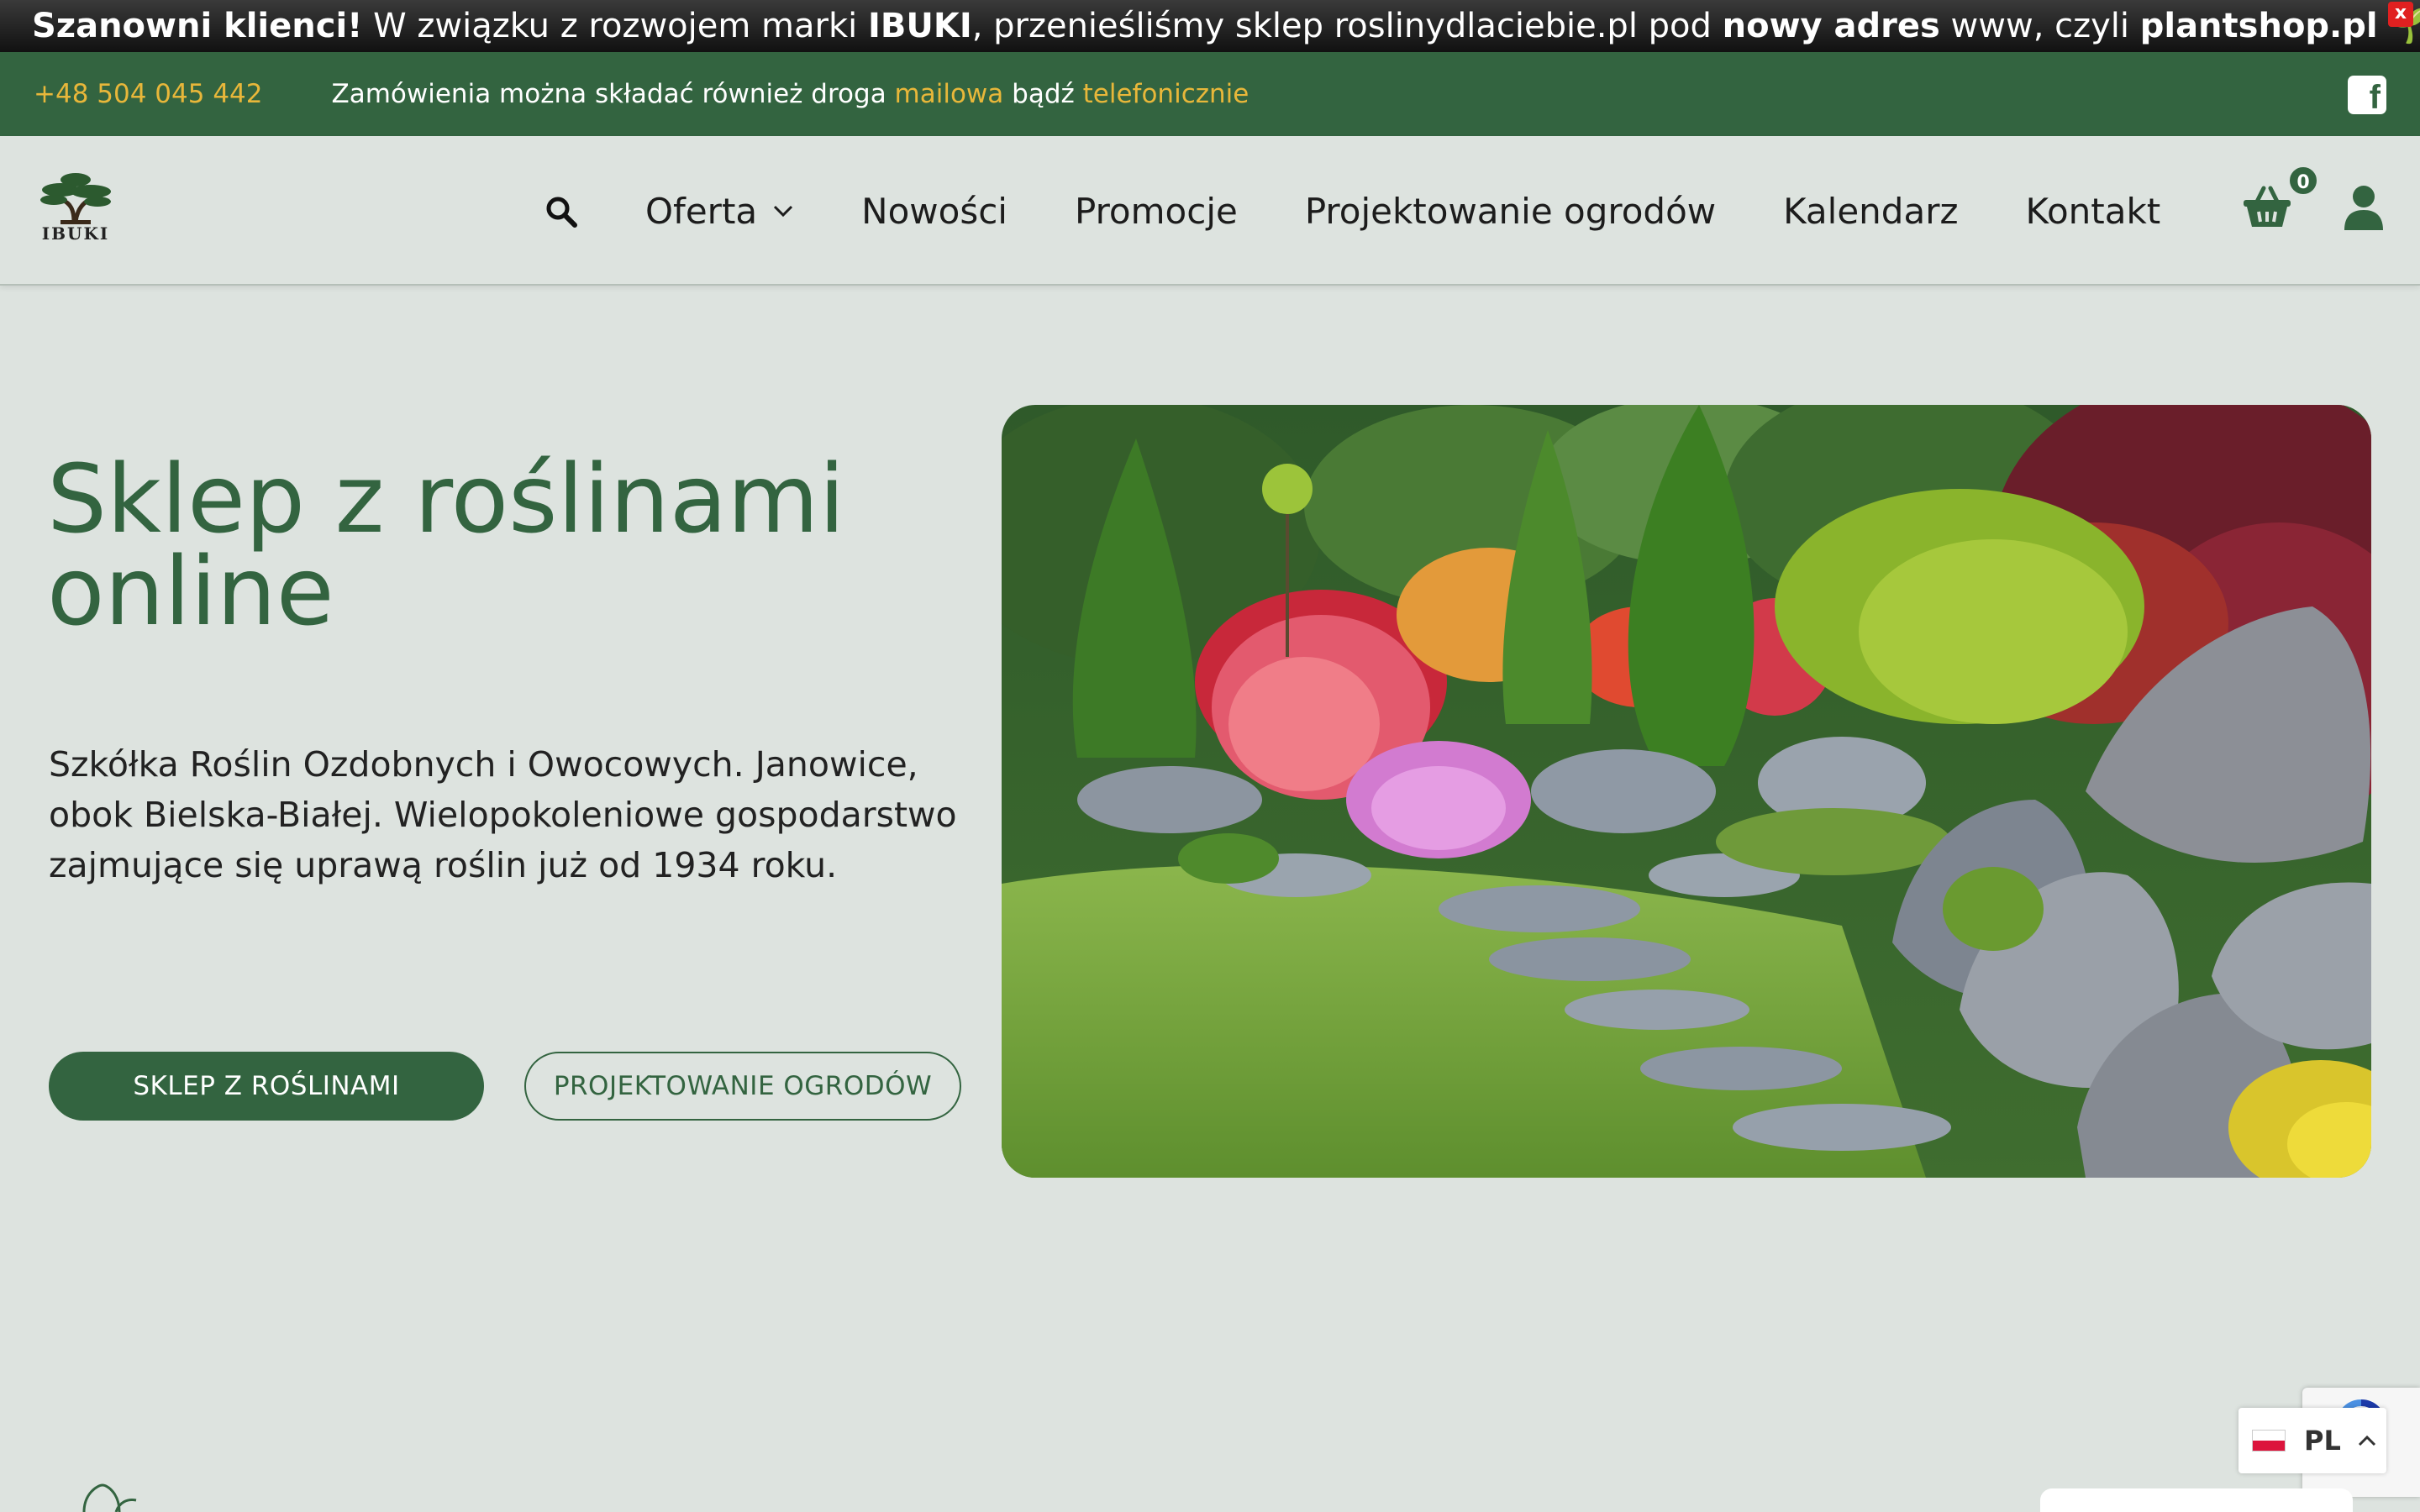  What do you see at coordinates (1166, 94) in the screenshot?
I see `phone-order-link: telefonicznie` at bounding box center [1166, 94].